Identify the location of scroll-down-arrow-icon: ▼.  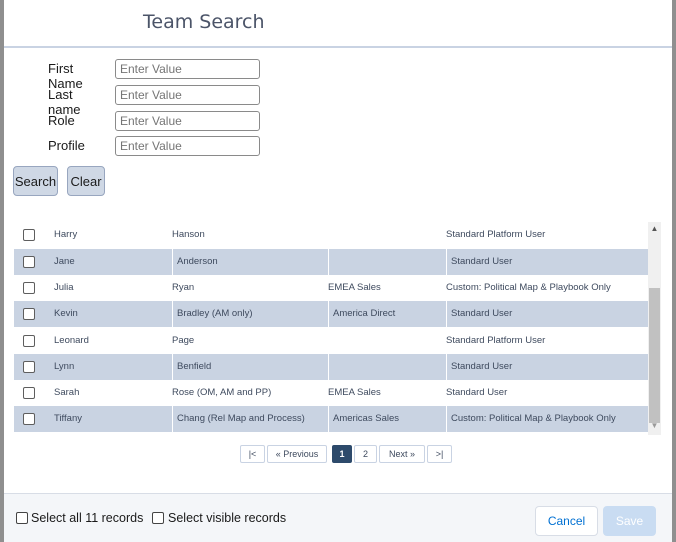
(654, 427).